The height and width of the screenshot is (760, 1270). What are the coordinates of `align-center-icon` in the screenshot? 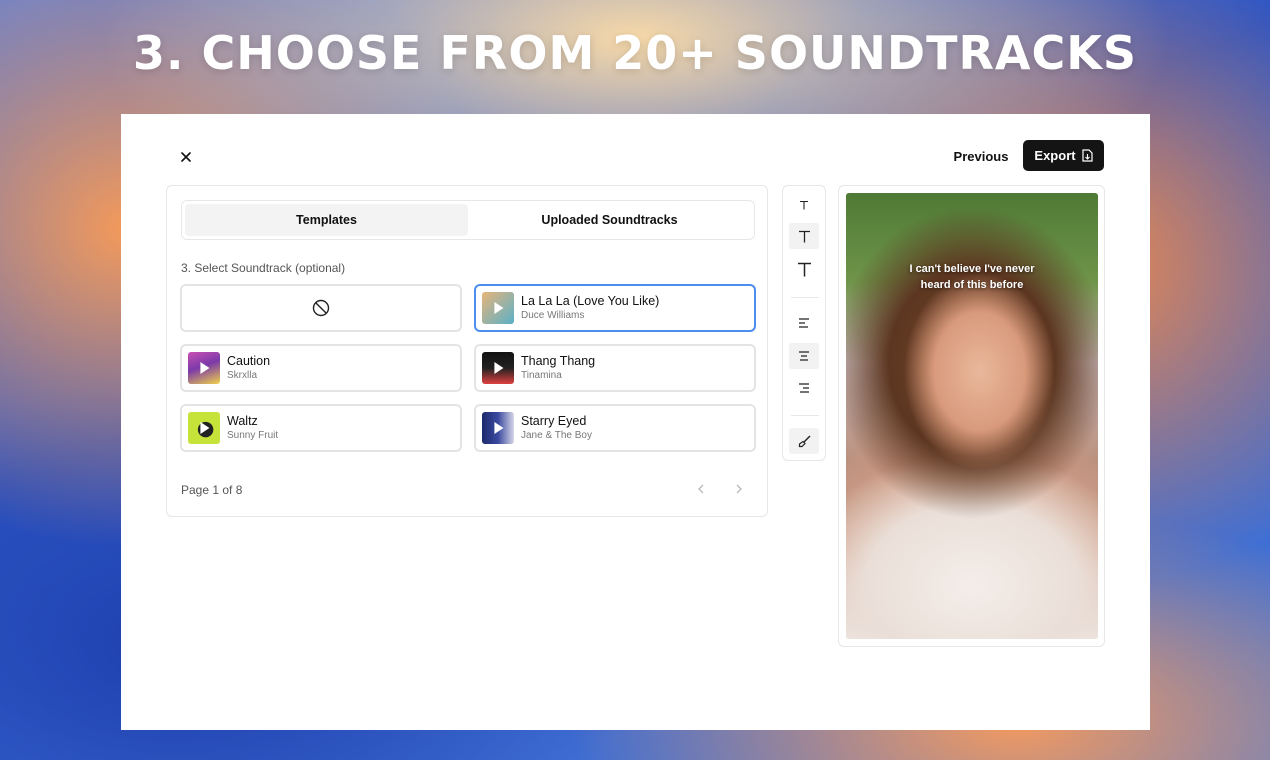 It's located at (804, 356).